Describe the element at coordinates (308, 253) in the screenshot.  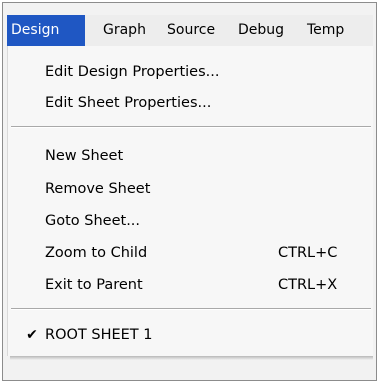
I see `menu-item-shortcut: CTRL+C` at that location.